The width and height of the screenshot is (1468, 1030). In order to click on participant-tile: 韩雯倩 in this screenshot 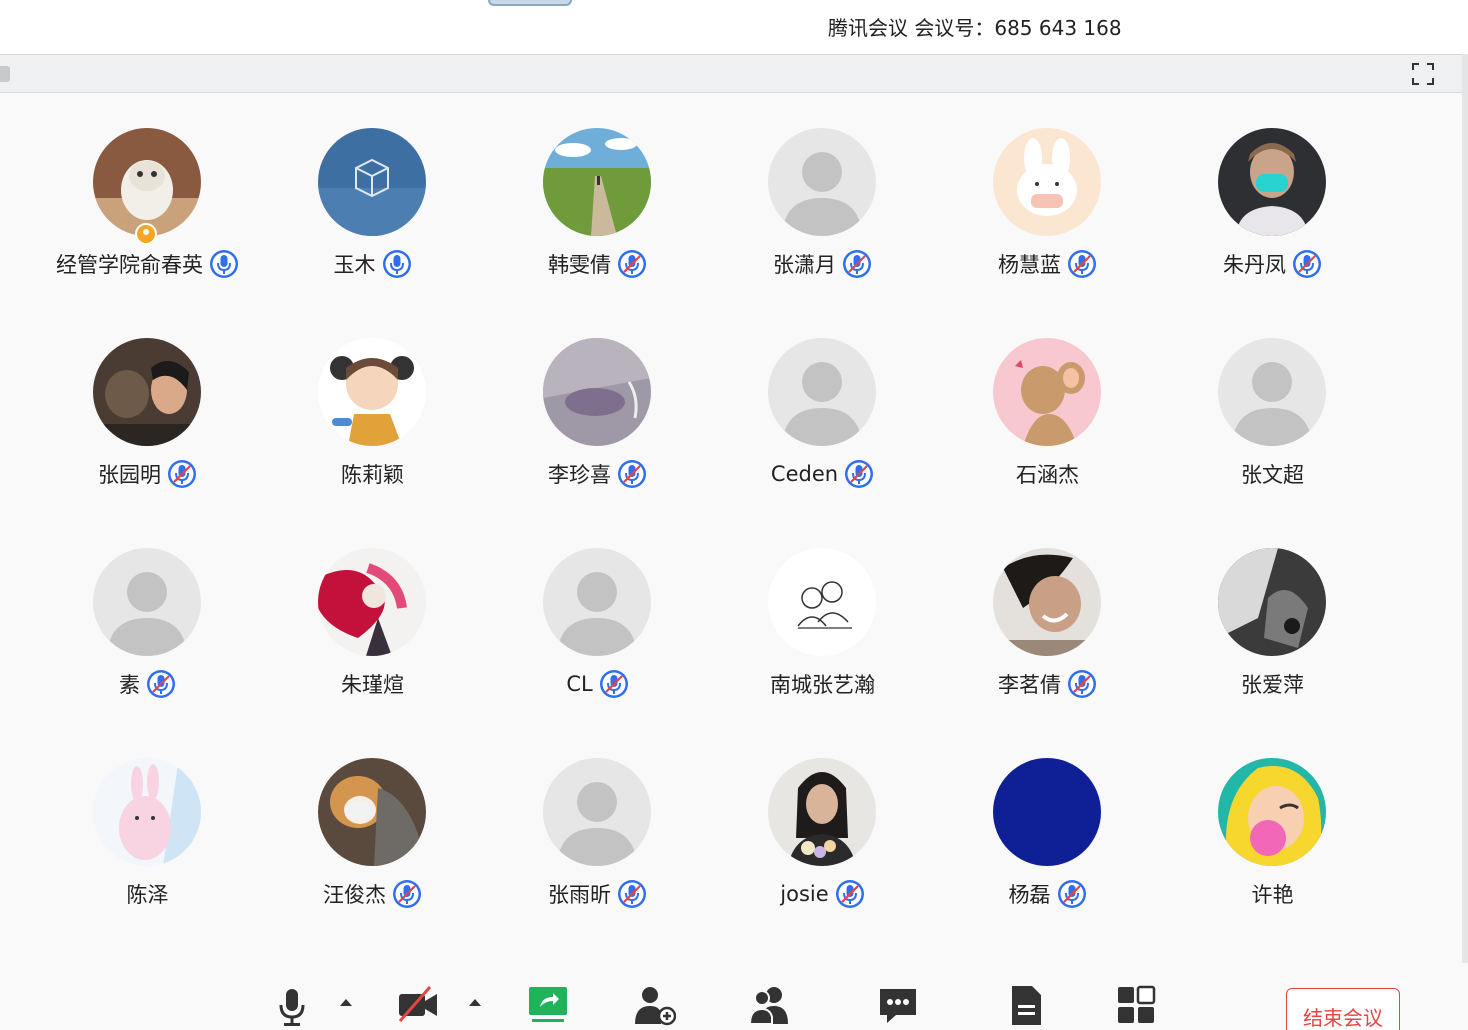, I will do `click(597, 193)`.